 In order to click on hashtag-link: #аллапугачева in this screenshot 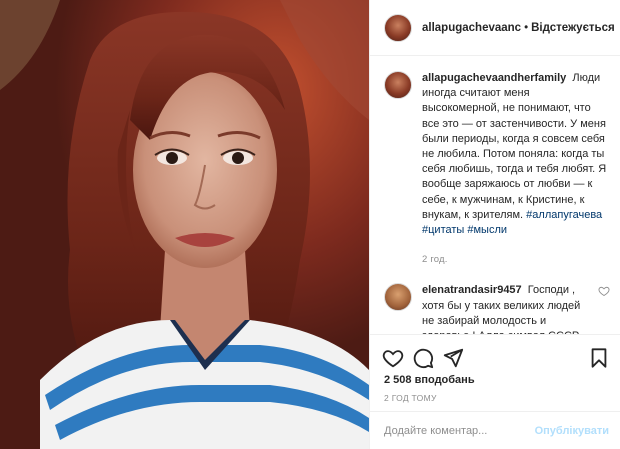, I will do `click(564, 215)`.